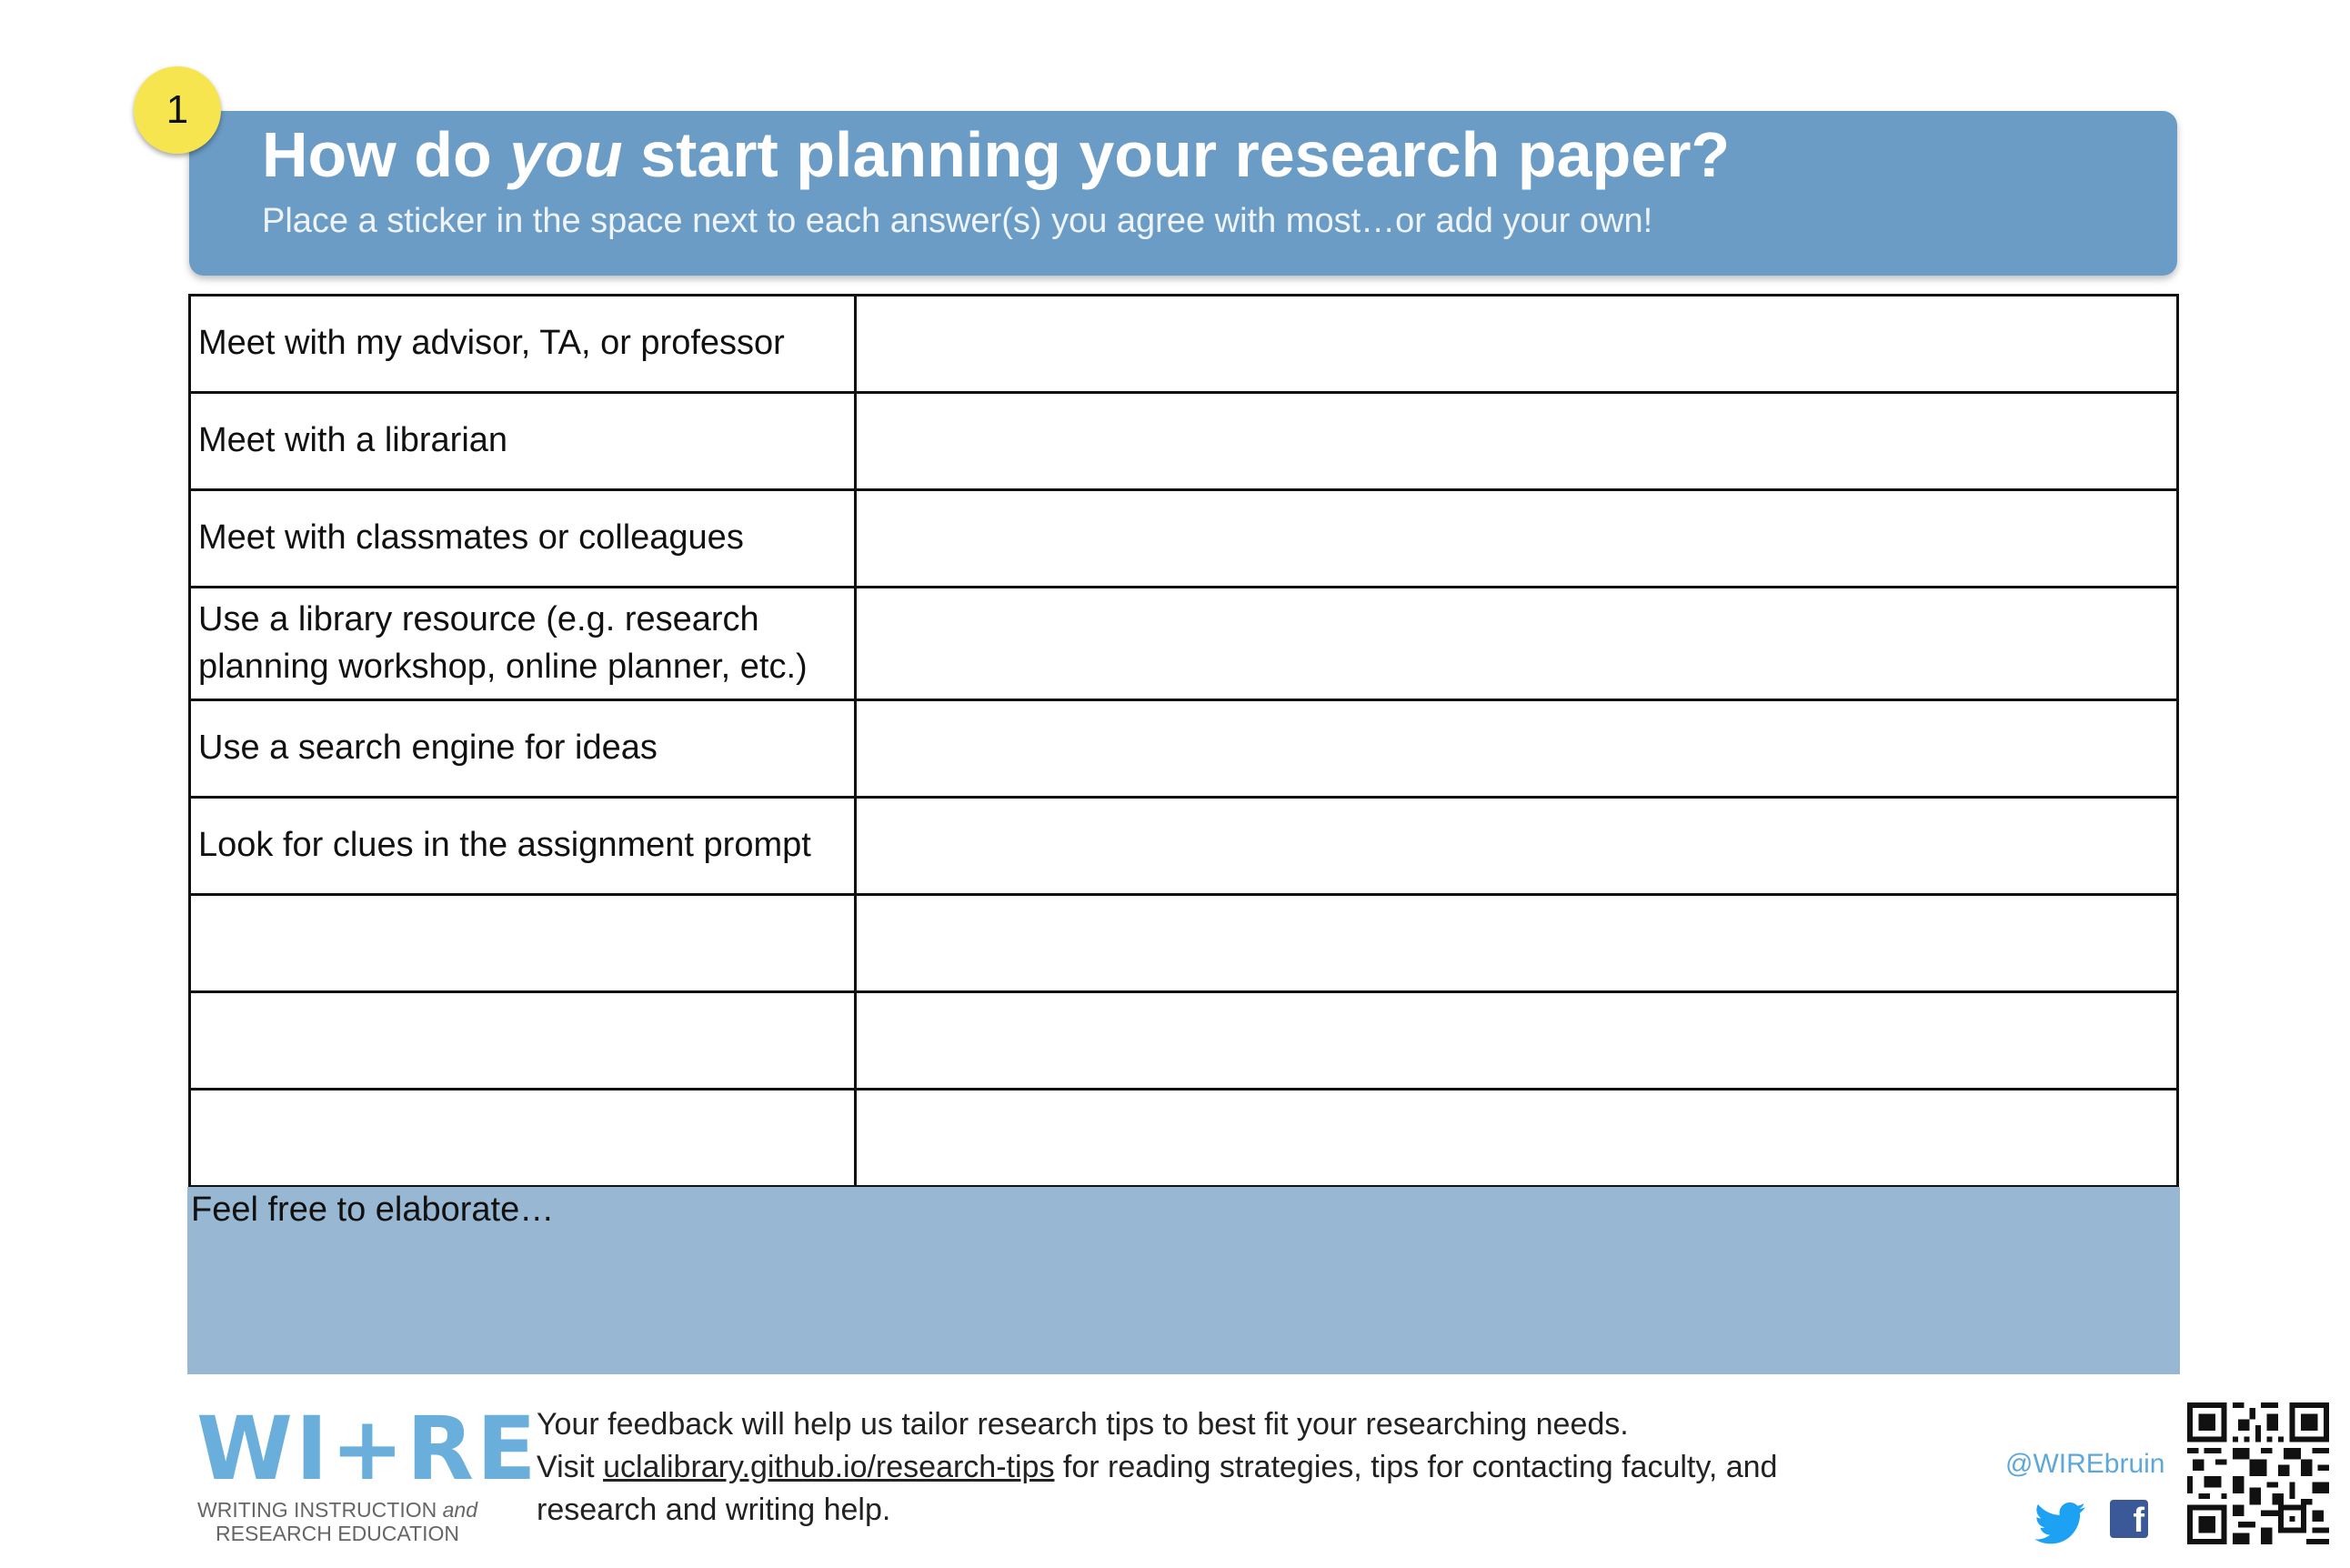  I want to click on title-emphasis: you, so click(566, 154).